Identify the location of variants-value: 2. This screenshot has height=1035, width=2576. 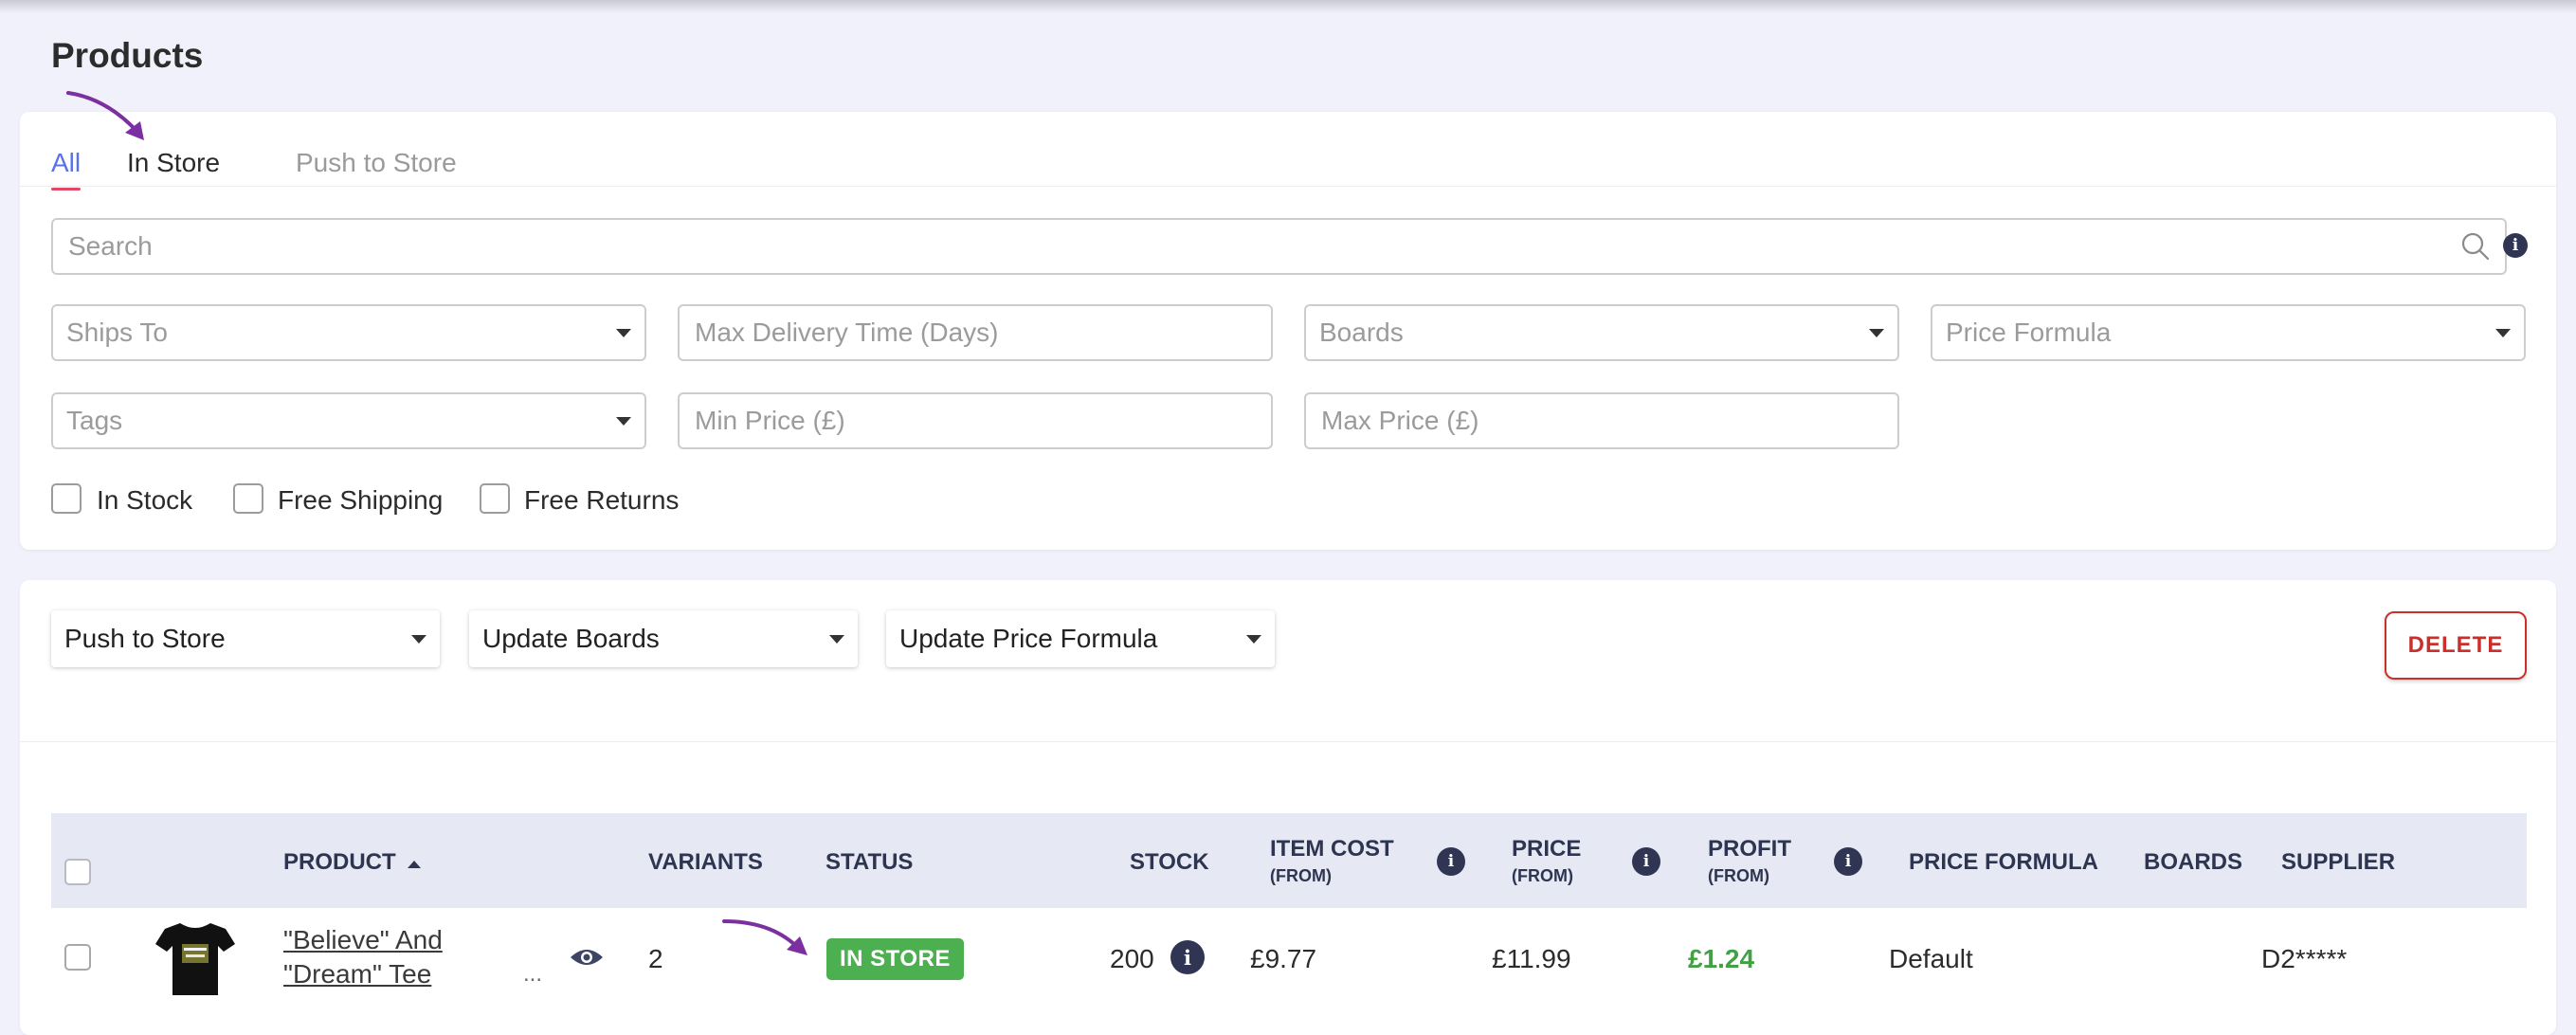
(655, 958).